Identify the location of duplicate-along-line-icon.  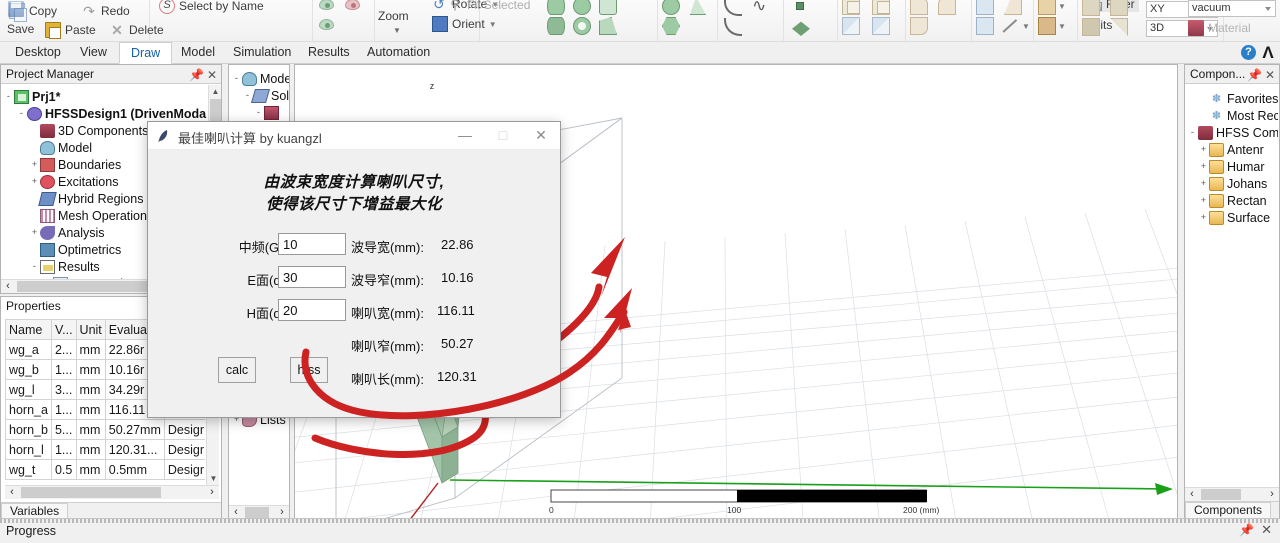
(851, 7).